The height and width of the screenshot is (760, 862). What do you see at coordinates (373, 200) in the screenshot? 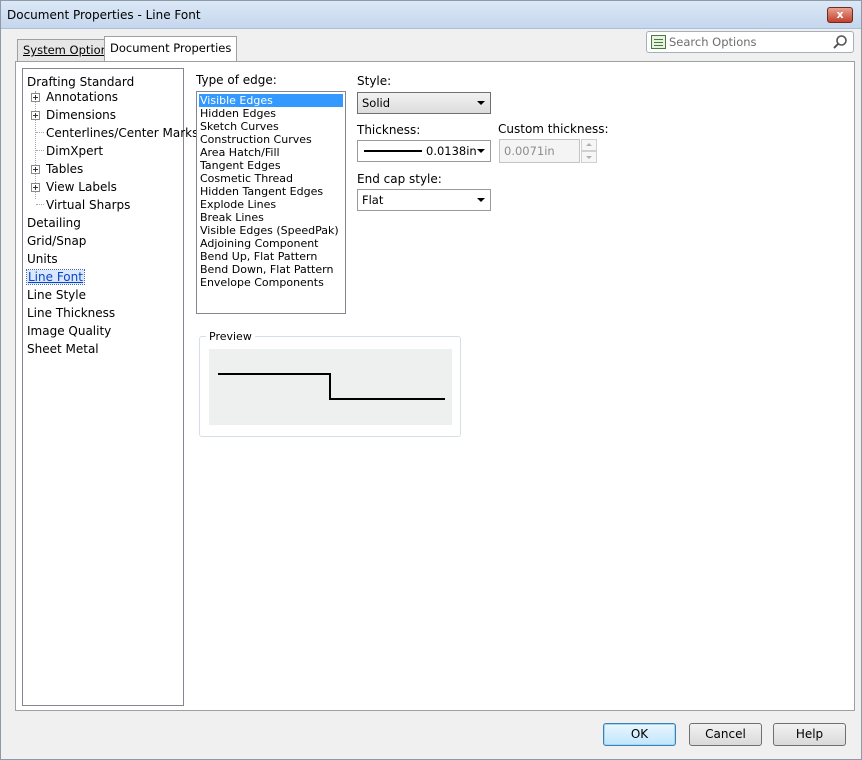
I see `end-cap-value: Flat` at bounding box center [373, 200].